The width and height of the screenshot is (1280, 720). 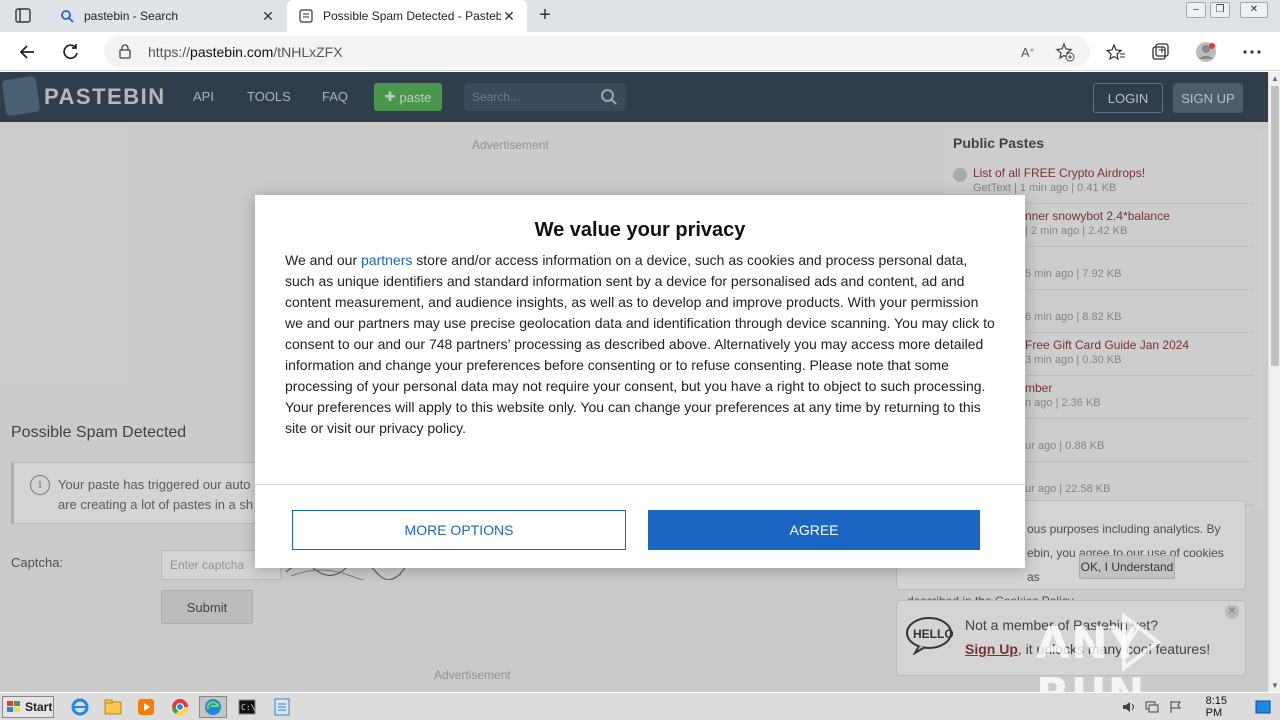 What do you see at coordinates (213, 707) in the screenshot?
I see `edge-icon` at bounding box center [213, 707].